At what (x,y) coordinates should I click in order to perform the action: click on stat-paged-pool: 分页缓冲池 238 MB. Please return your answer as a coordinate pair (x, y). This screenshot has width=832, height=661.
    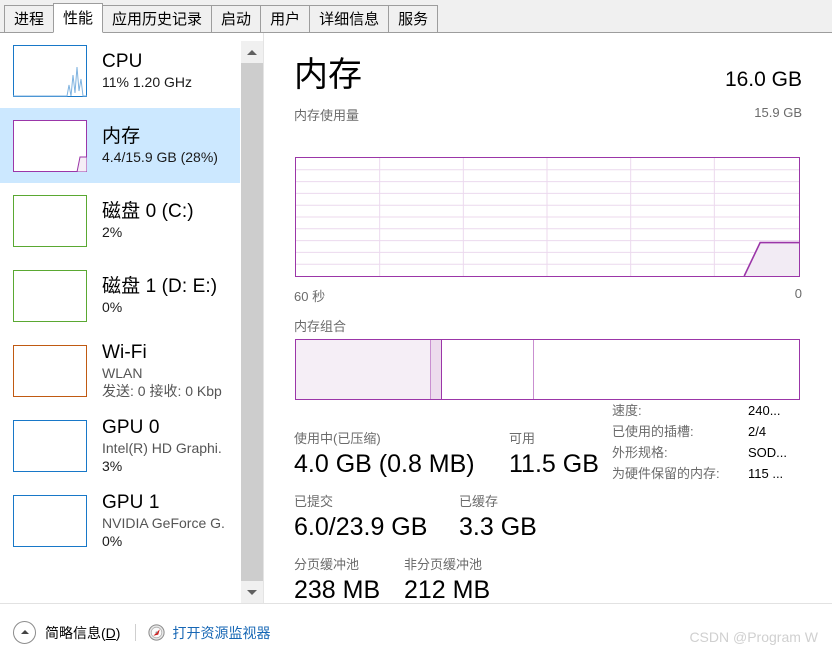
    Looking at the image, I should click on (349, 580).